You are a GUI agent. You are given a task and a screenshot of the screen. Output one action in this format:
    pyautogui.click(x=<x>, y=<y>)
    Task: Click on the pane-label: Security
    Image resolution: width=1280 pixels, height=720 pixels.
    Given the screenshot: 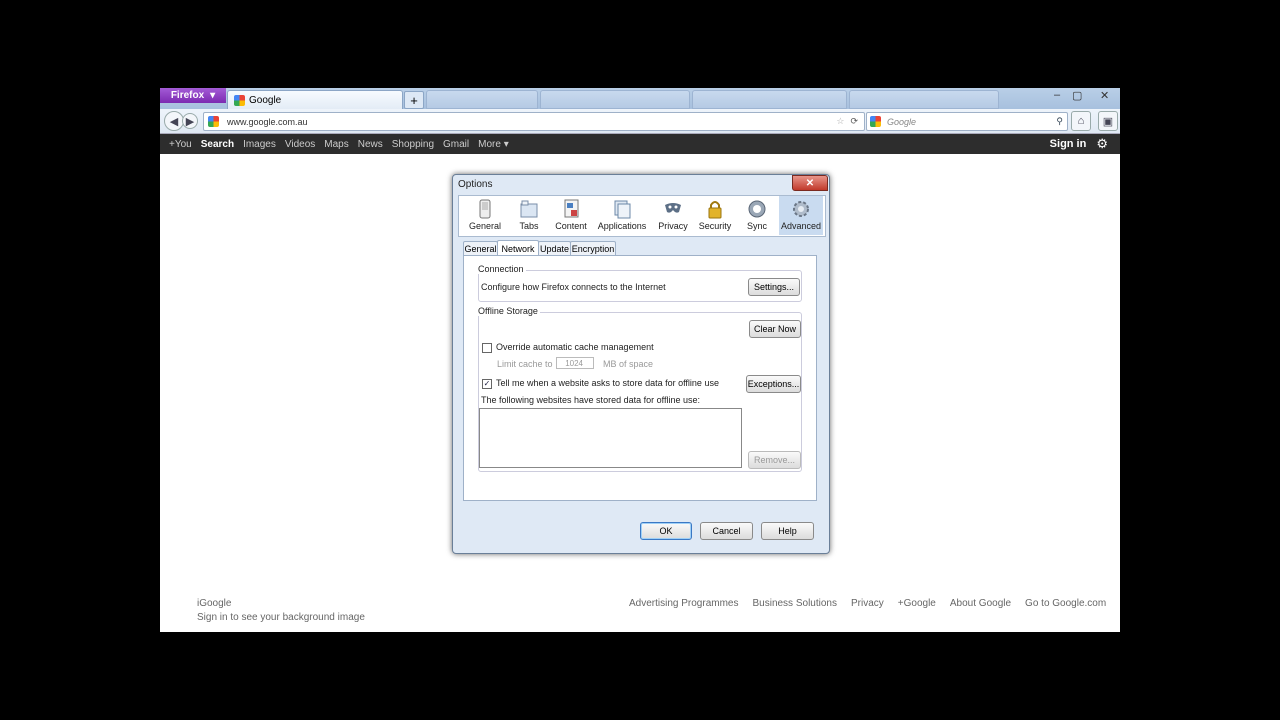 What is the action you would take?
    pyautogui.click(x=715, y=226)
    